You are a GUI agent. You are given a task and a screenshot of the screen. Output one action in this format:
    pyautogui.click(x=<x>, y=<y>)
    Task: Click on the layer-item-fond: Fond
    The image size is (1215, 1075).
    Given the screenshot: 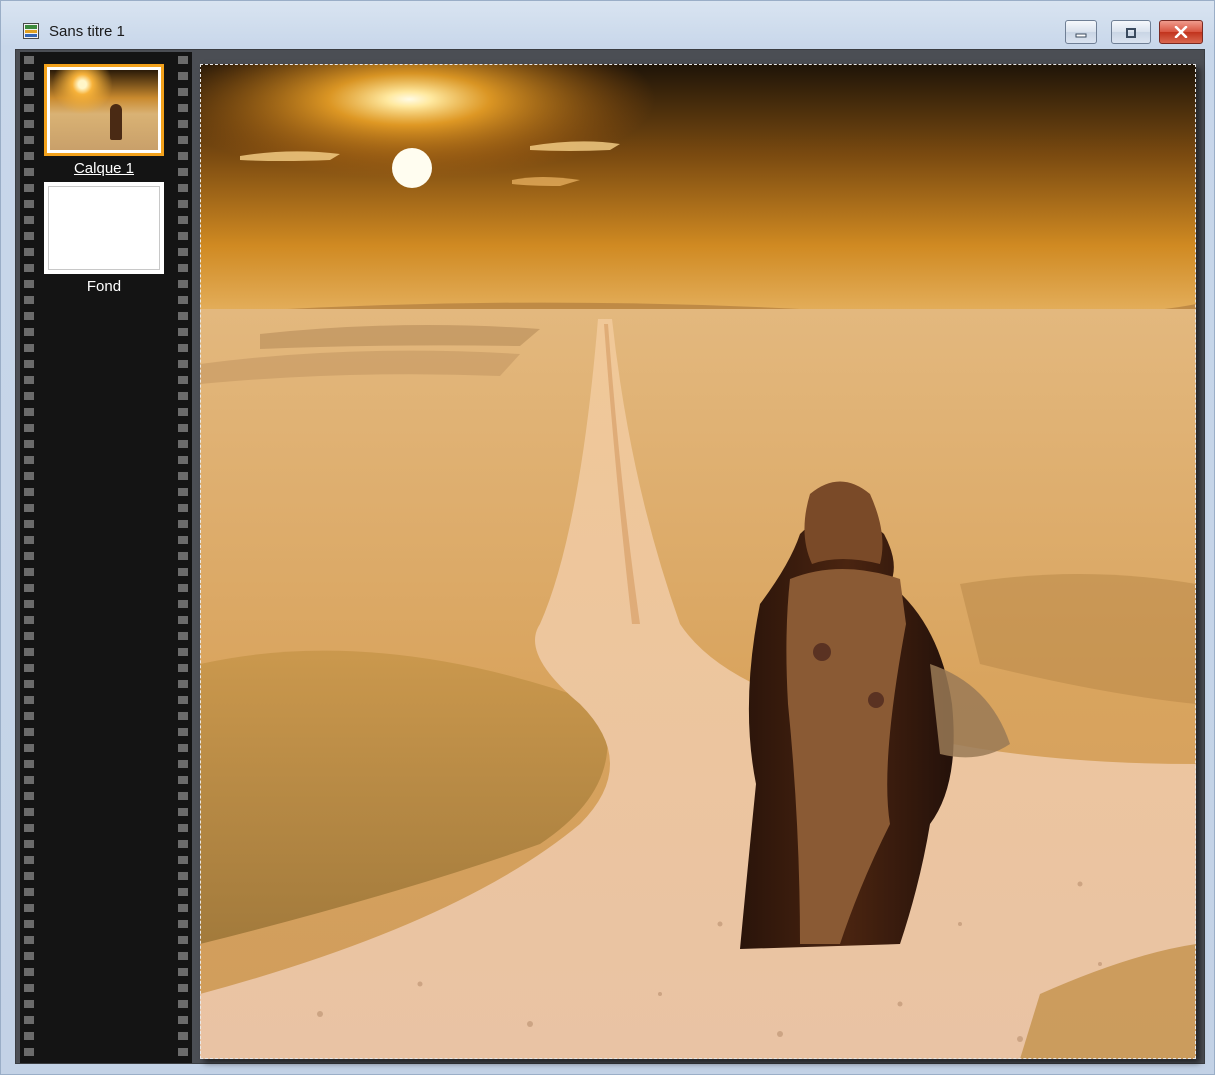 What is the action you would take?
    pyautogui.click(x=104, y=238)
    